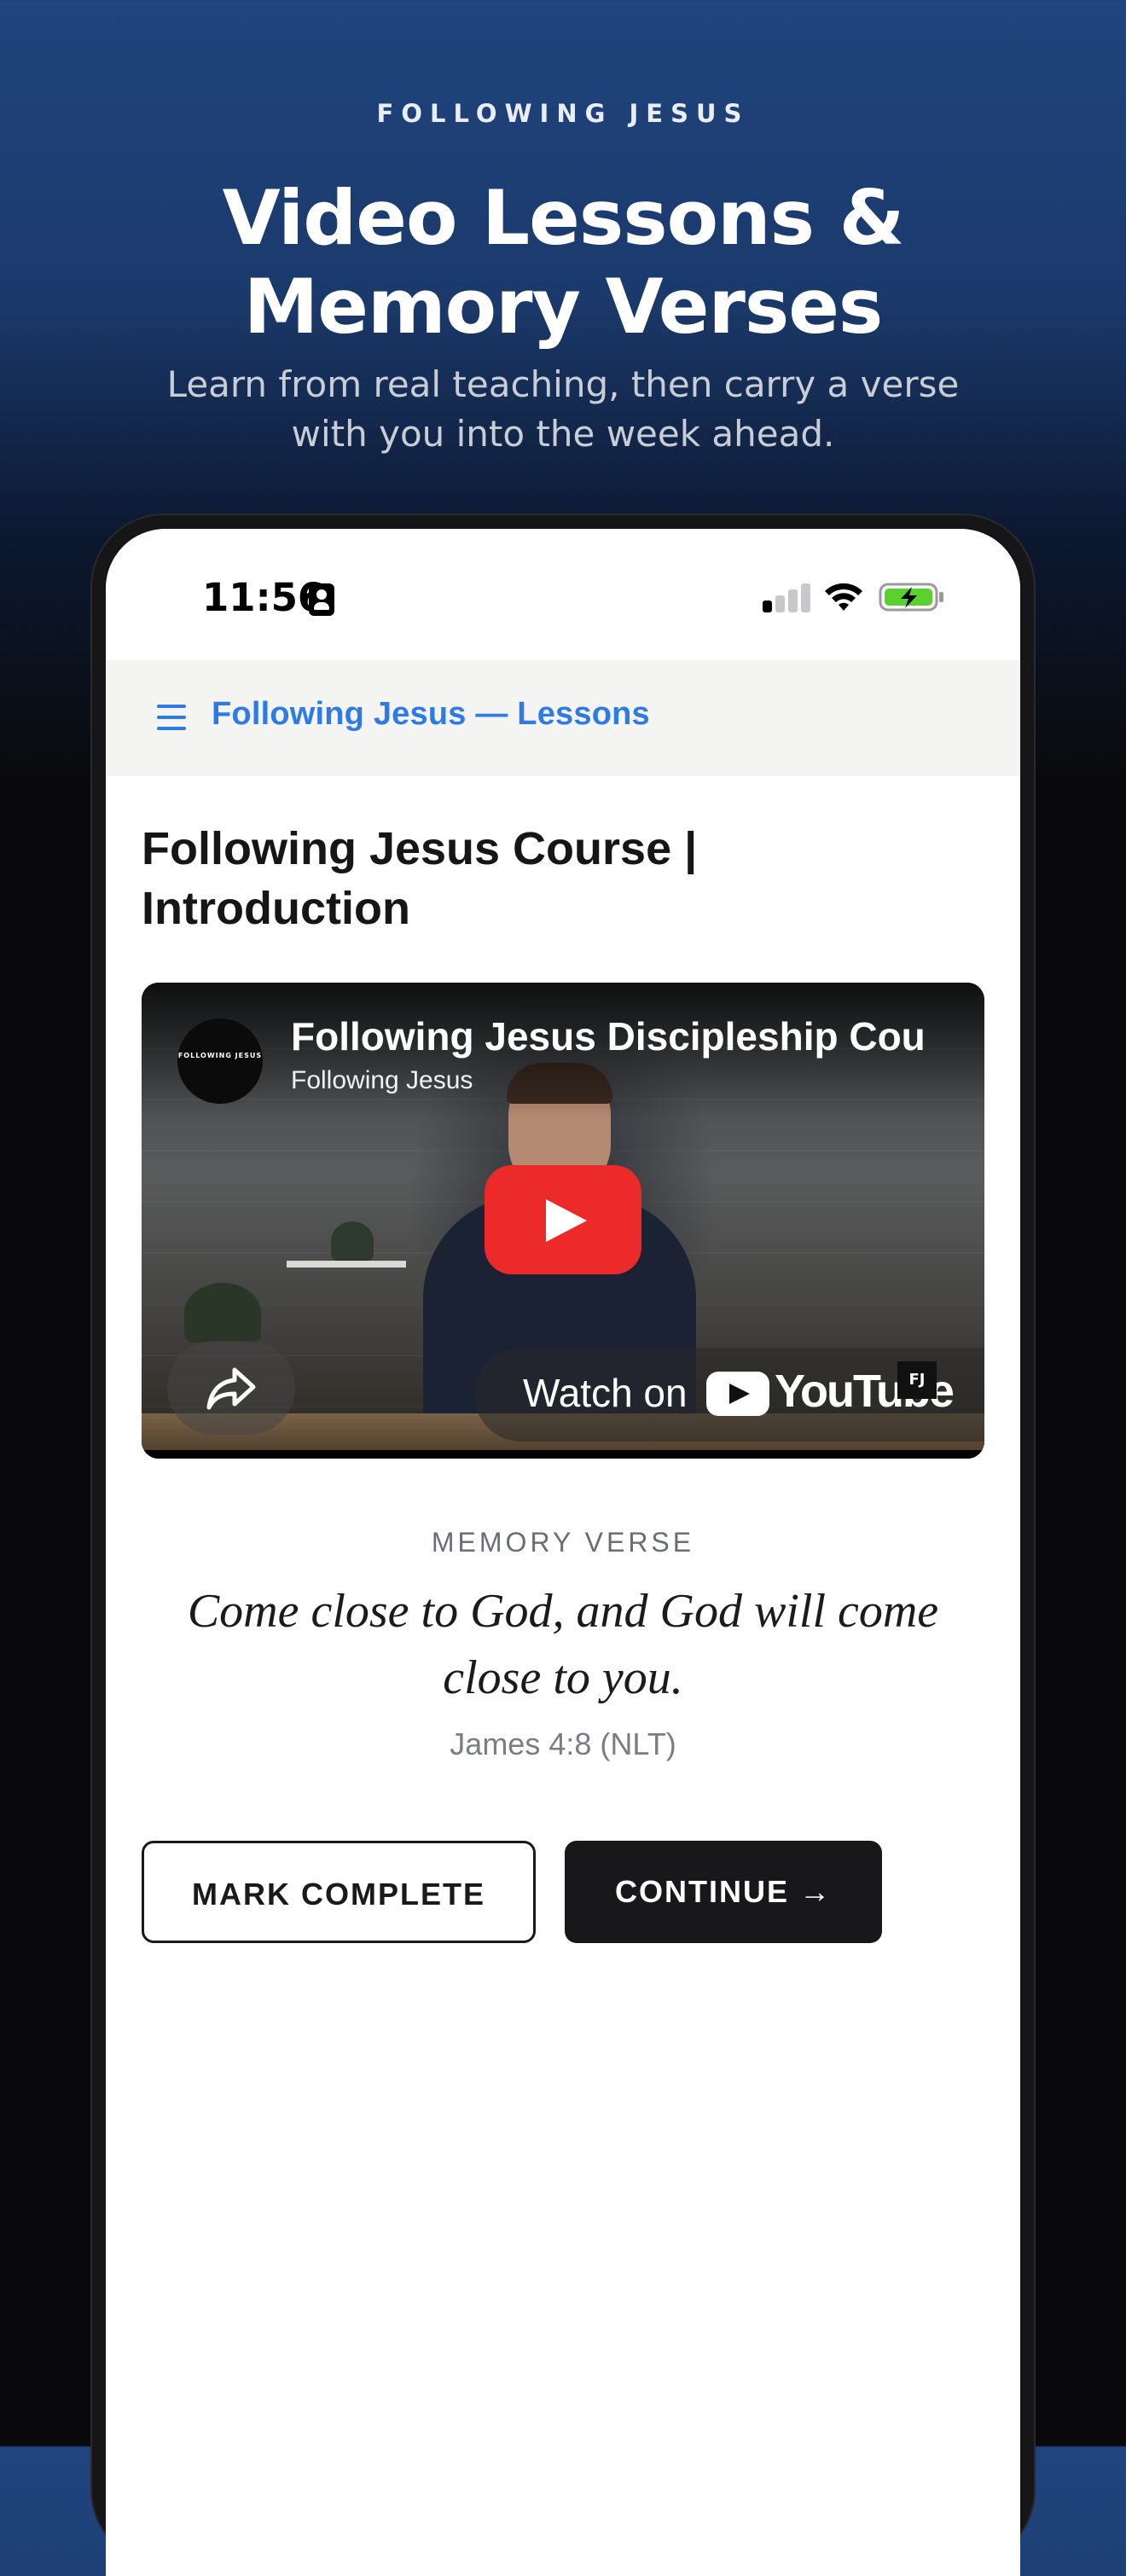  What do you see at coordinates (382, 1080) in the screenshot?
I see `video-channel-name: Following Jesus` at bounding box center [382, 1080].